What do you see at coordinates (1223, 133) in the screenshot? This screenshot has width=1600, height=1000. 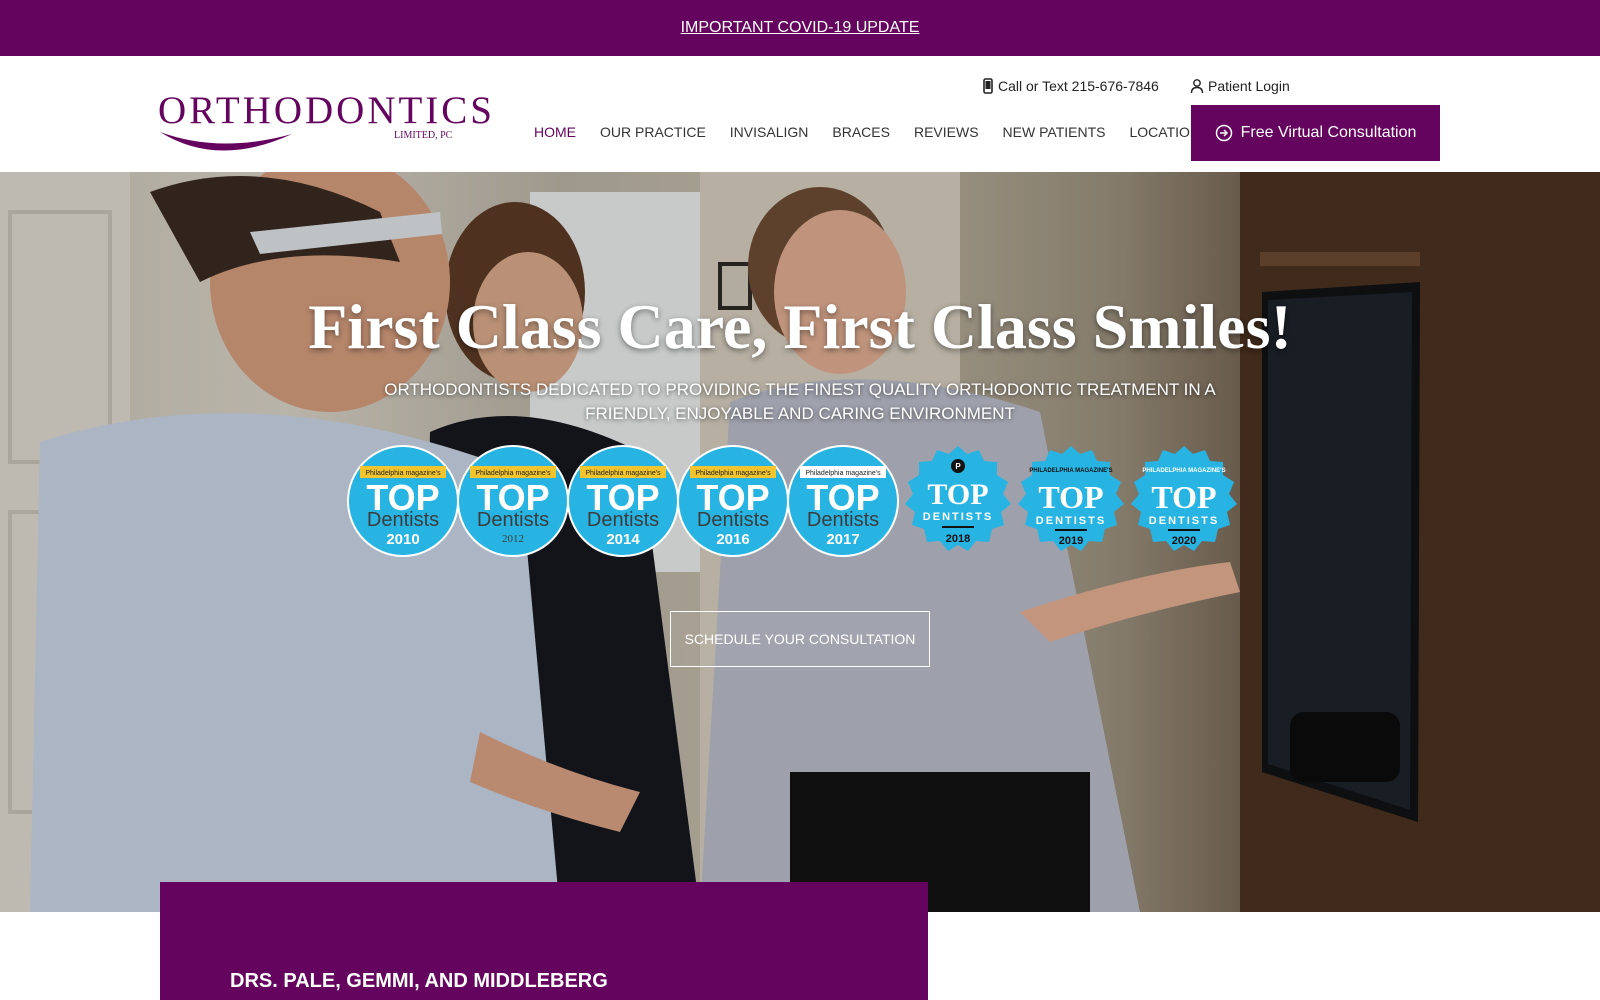 I see `arrow-circle-icon` at bounding box center [1223, 133].